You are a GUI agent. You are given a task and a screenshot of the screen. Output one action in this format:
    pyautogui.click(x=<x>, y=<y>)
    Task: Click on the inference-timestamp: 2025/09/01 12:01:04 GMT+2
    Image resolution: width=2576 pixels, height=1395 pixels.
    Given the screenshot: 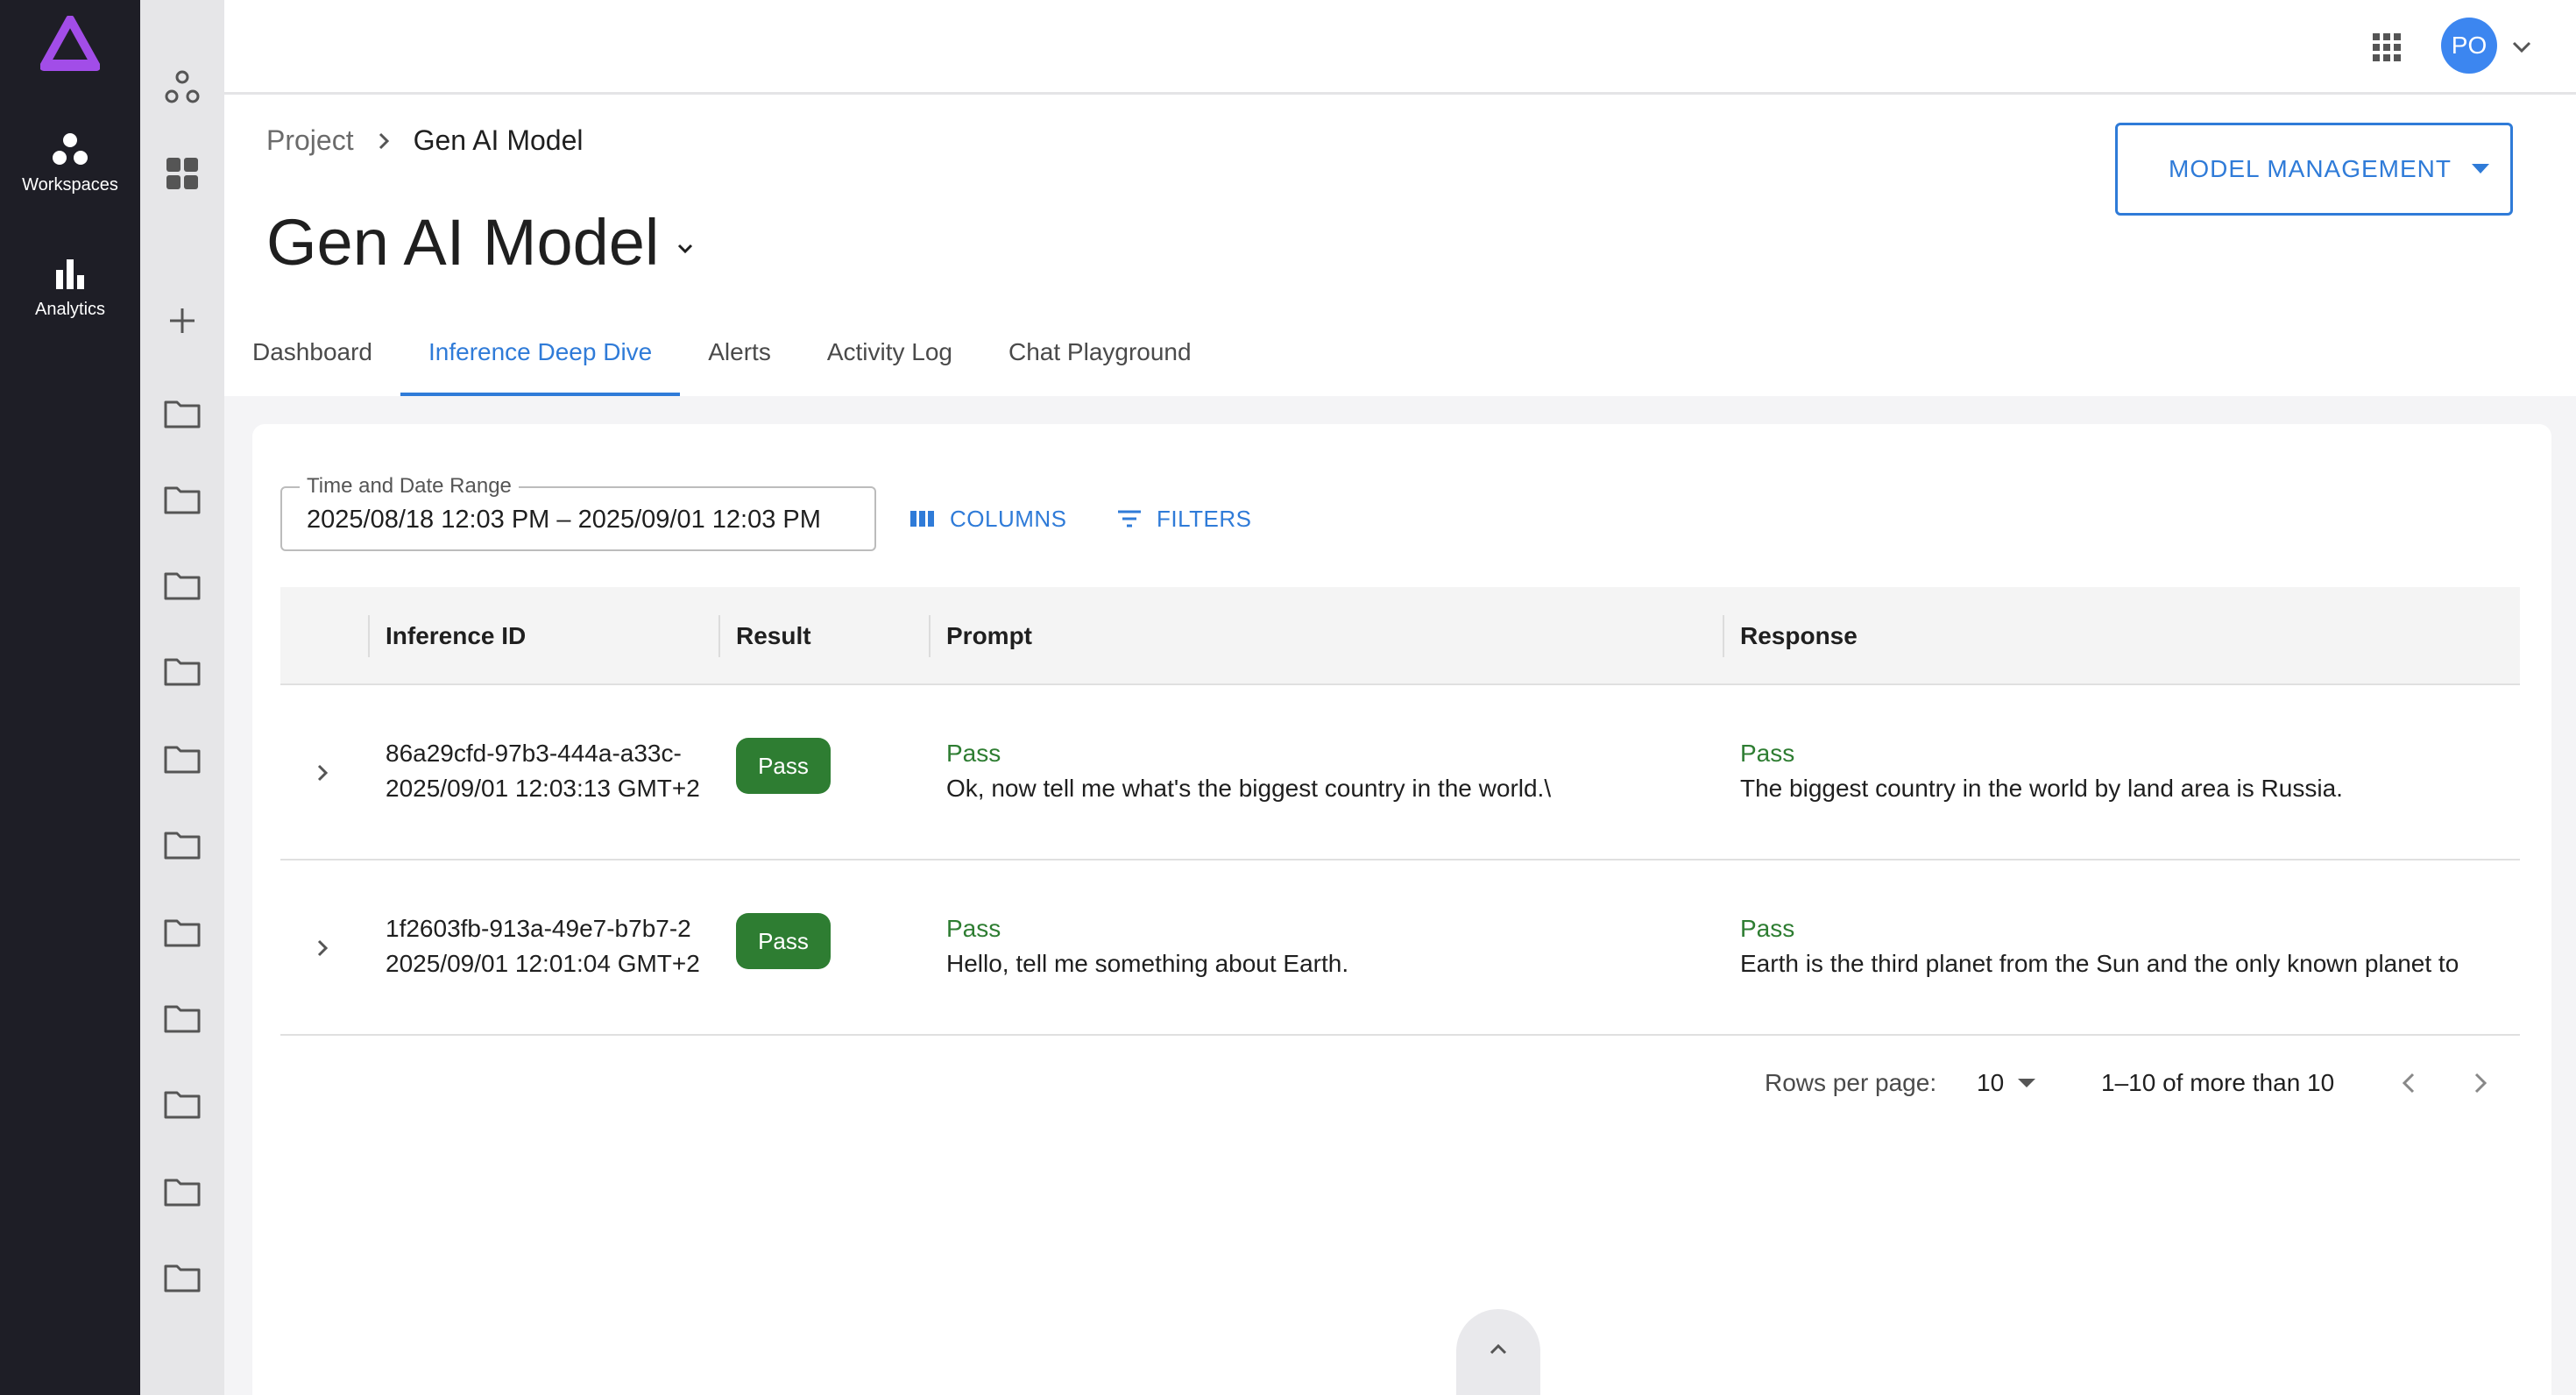 What is the action you would take?
    pyautogui.click(x=543, y=963)
    